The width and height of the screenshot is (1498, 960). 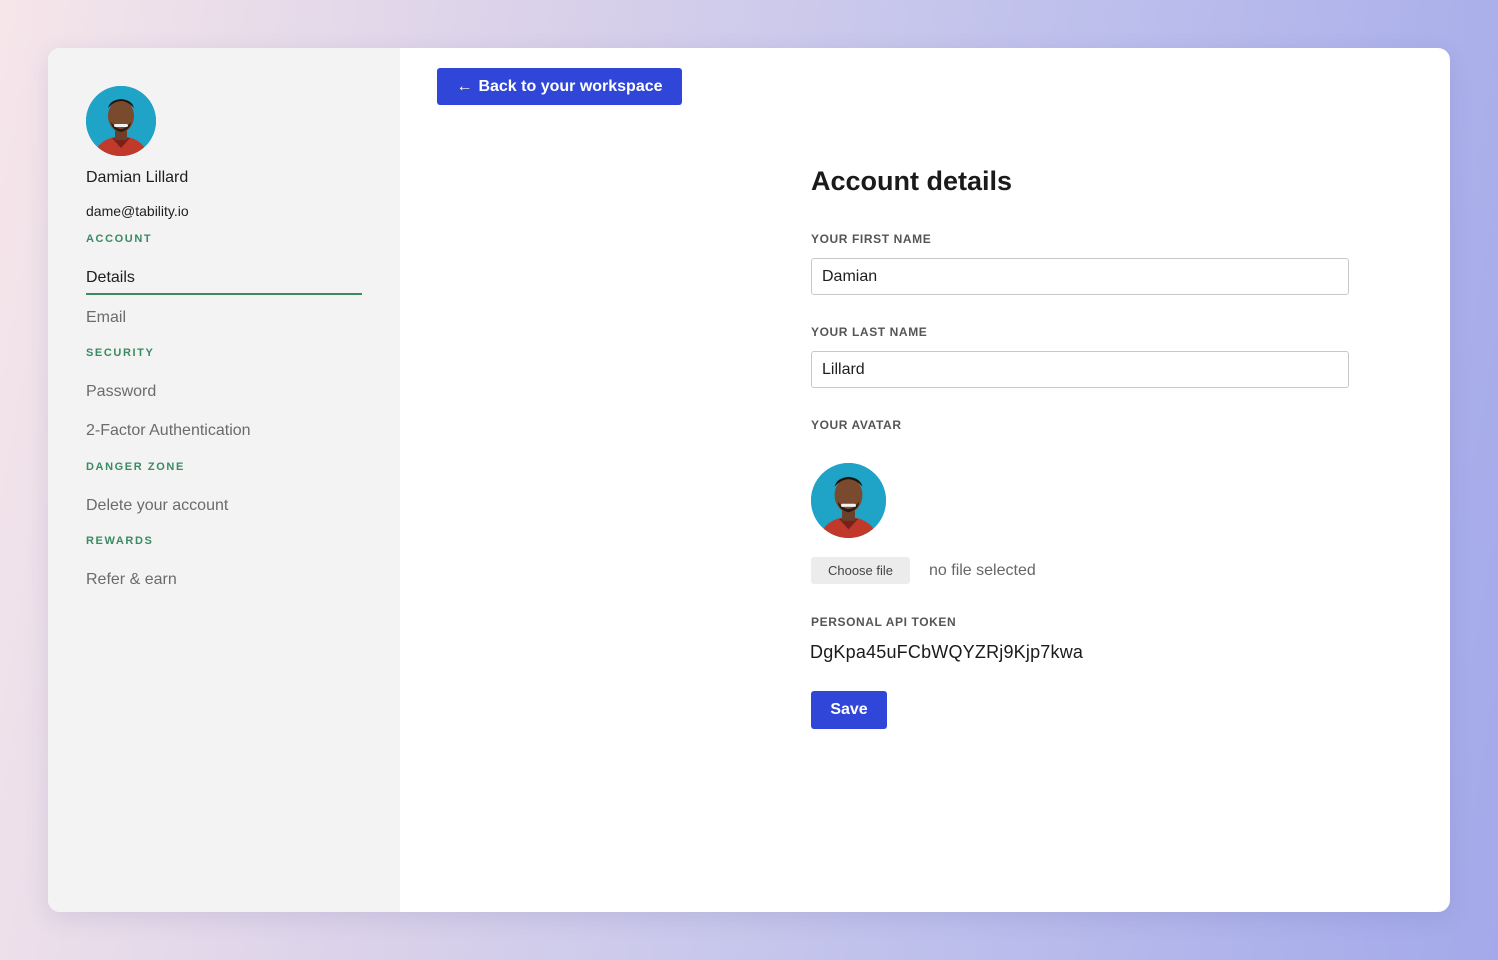 I want to click on arrow-left-icon: ←, so click(x=464, y=86).